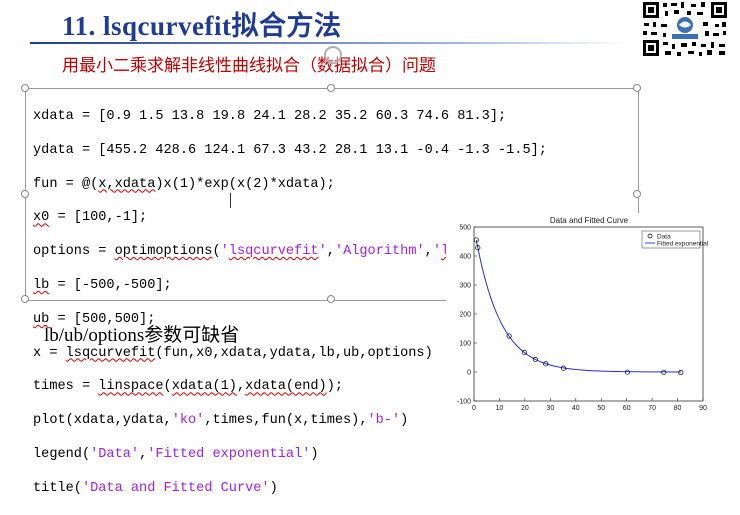  Describe the element at coordinates (525, 408) in the screenshot. I see `x-tick-label: 20` at that location.